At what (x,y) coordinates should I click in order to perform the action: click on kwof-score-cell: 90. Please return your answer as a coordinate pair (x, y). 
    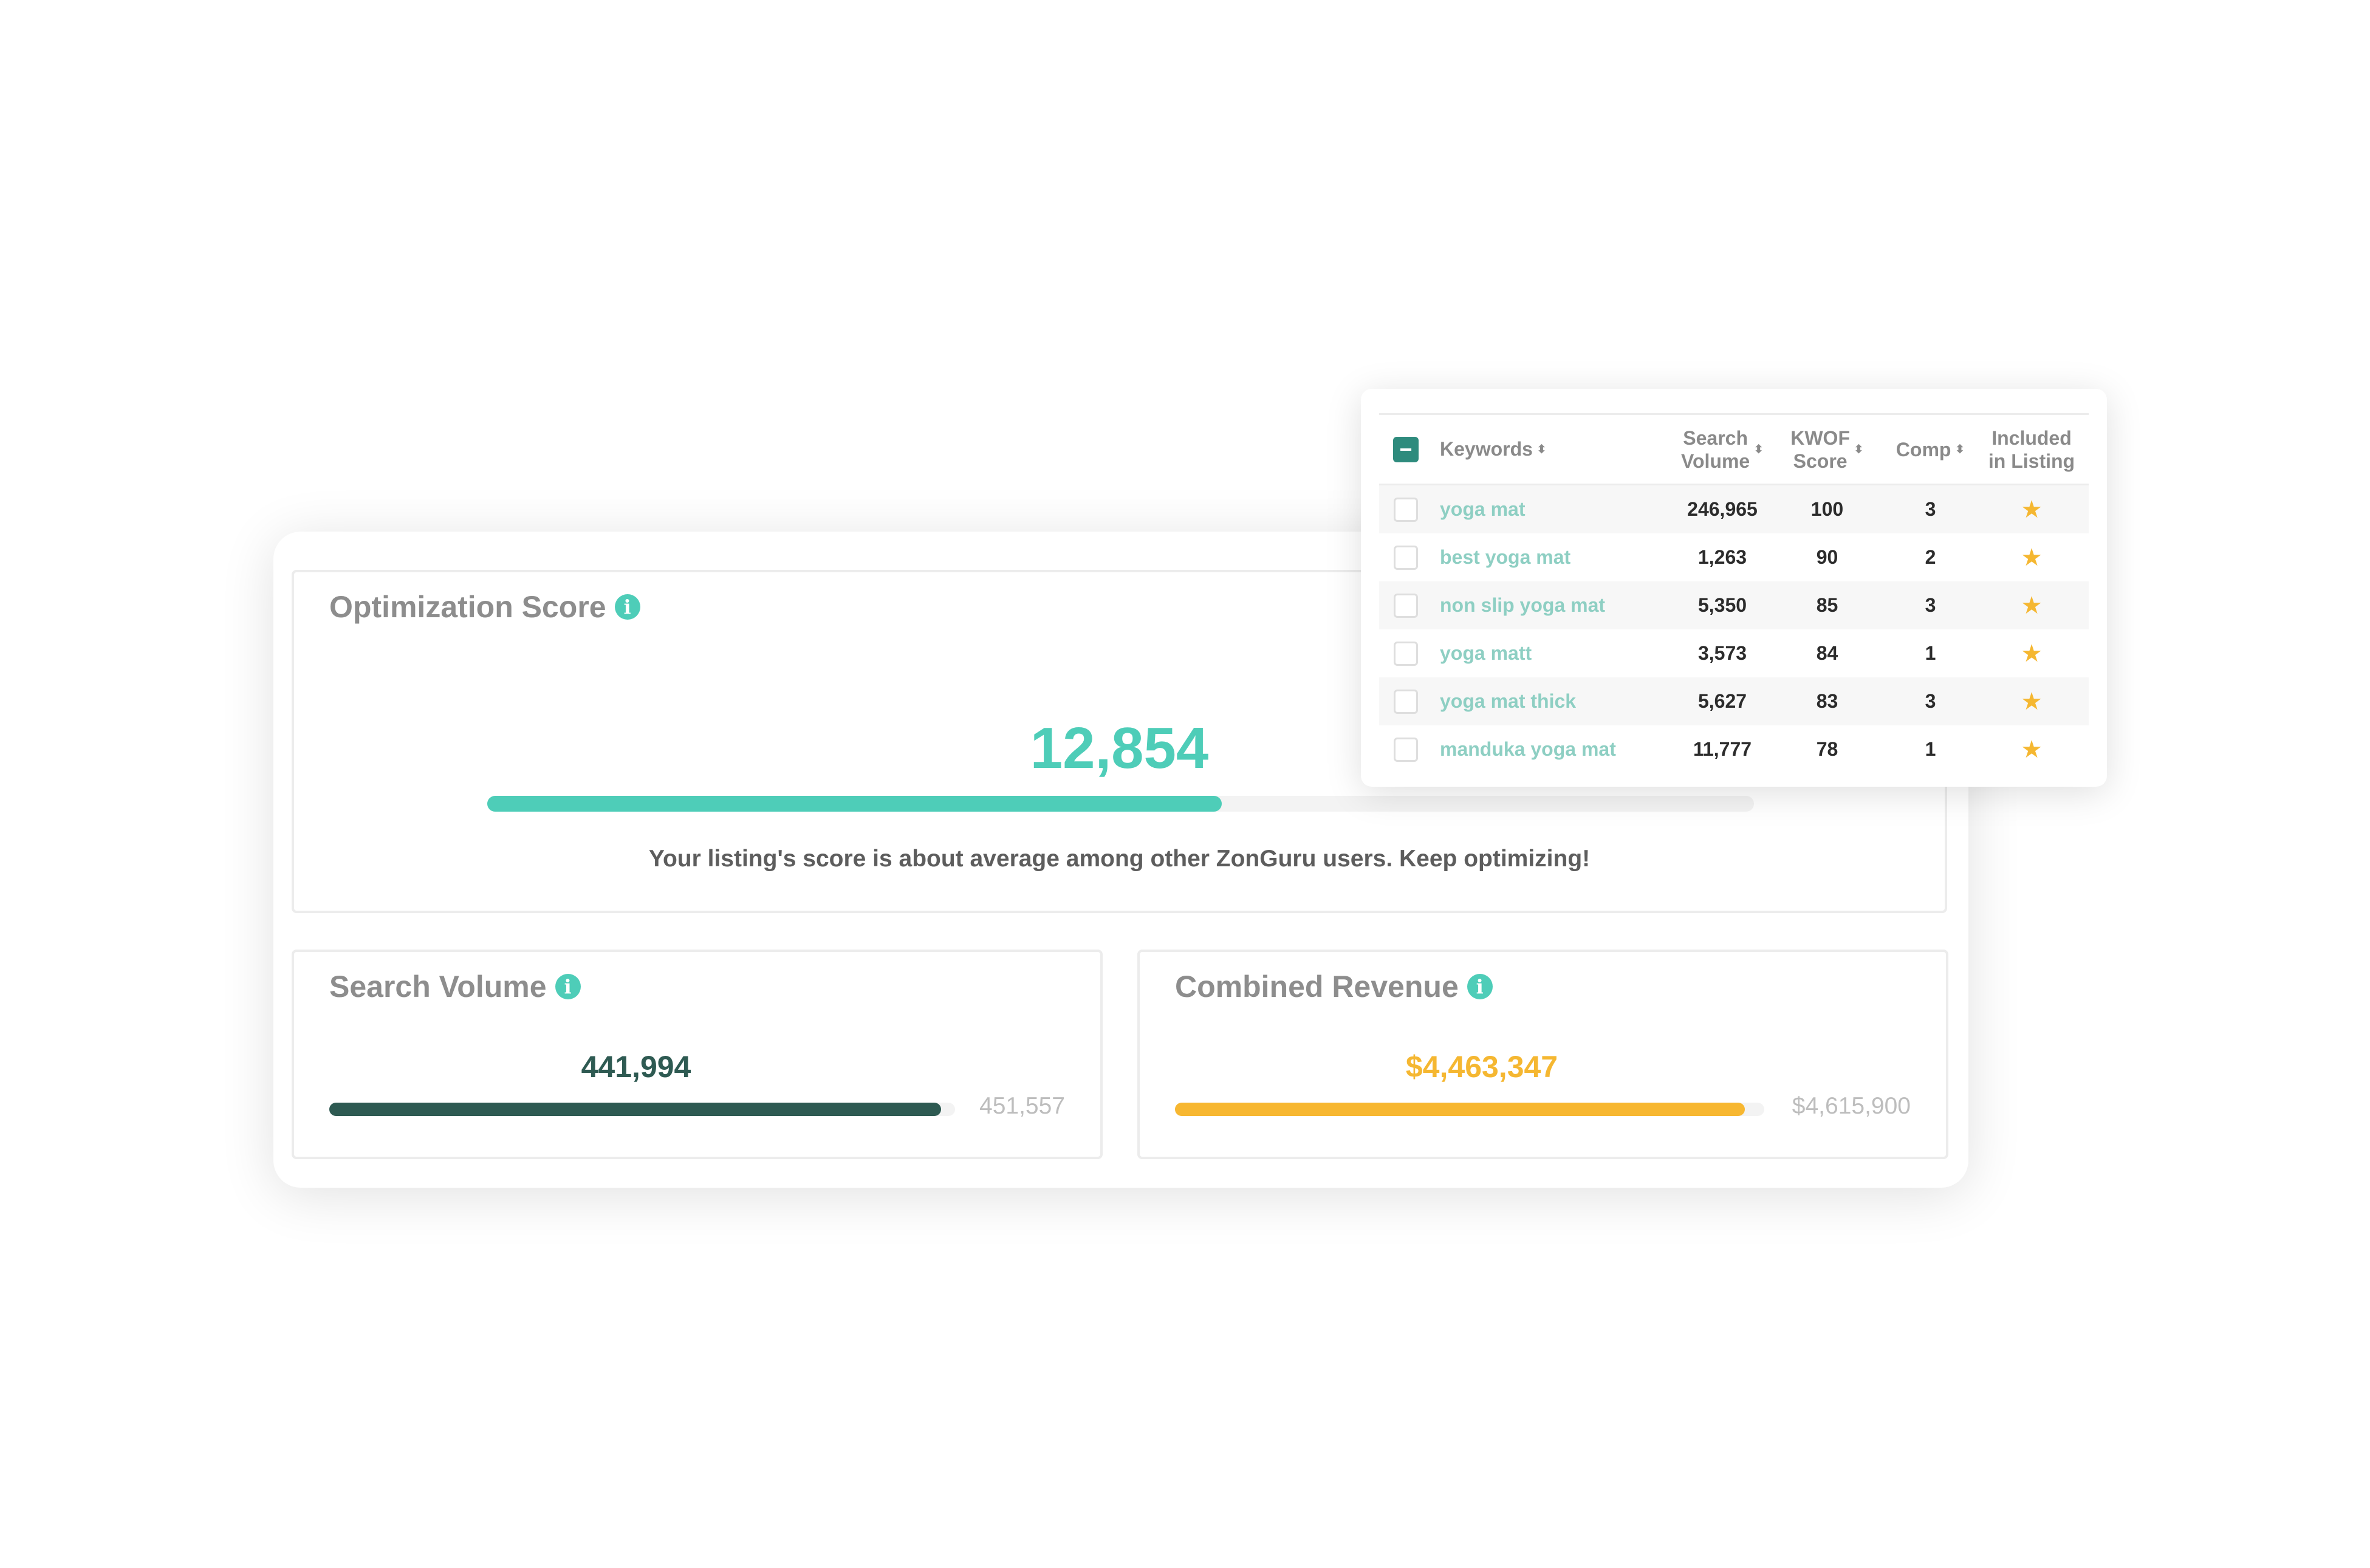
    Looking at the image, I should click on (1827, 557).